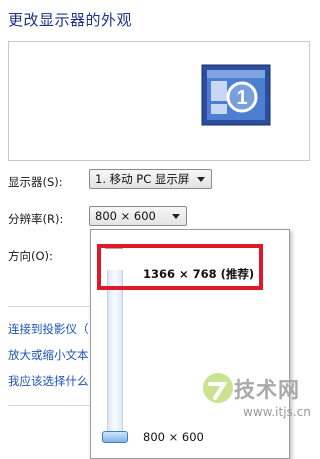  What do you see at coordinates (125, 216) in the screenshot?
I see `resolution-select-value: 800 × 600` at bounding box center [125, 216].